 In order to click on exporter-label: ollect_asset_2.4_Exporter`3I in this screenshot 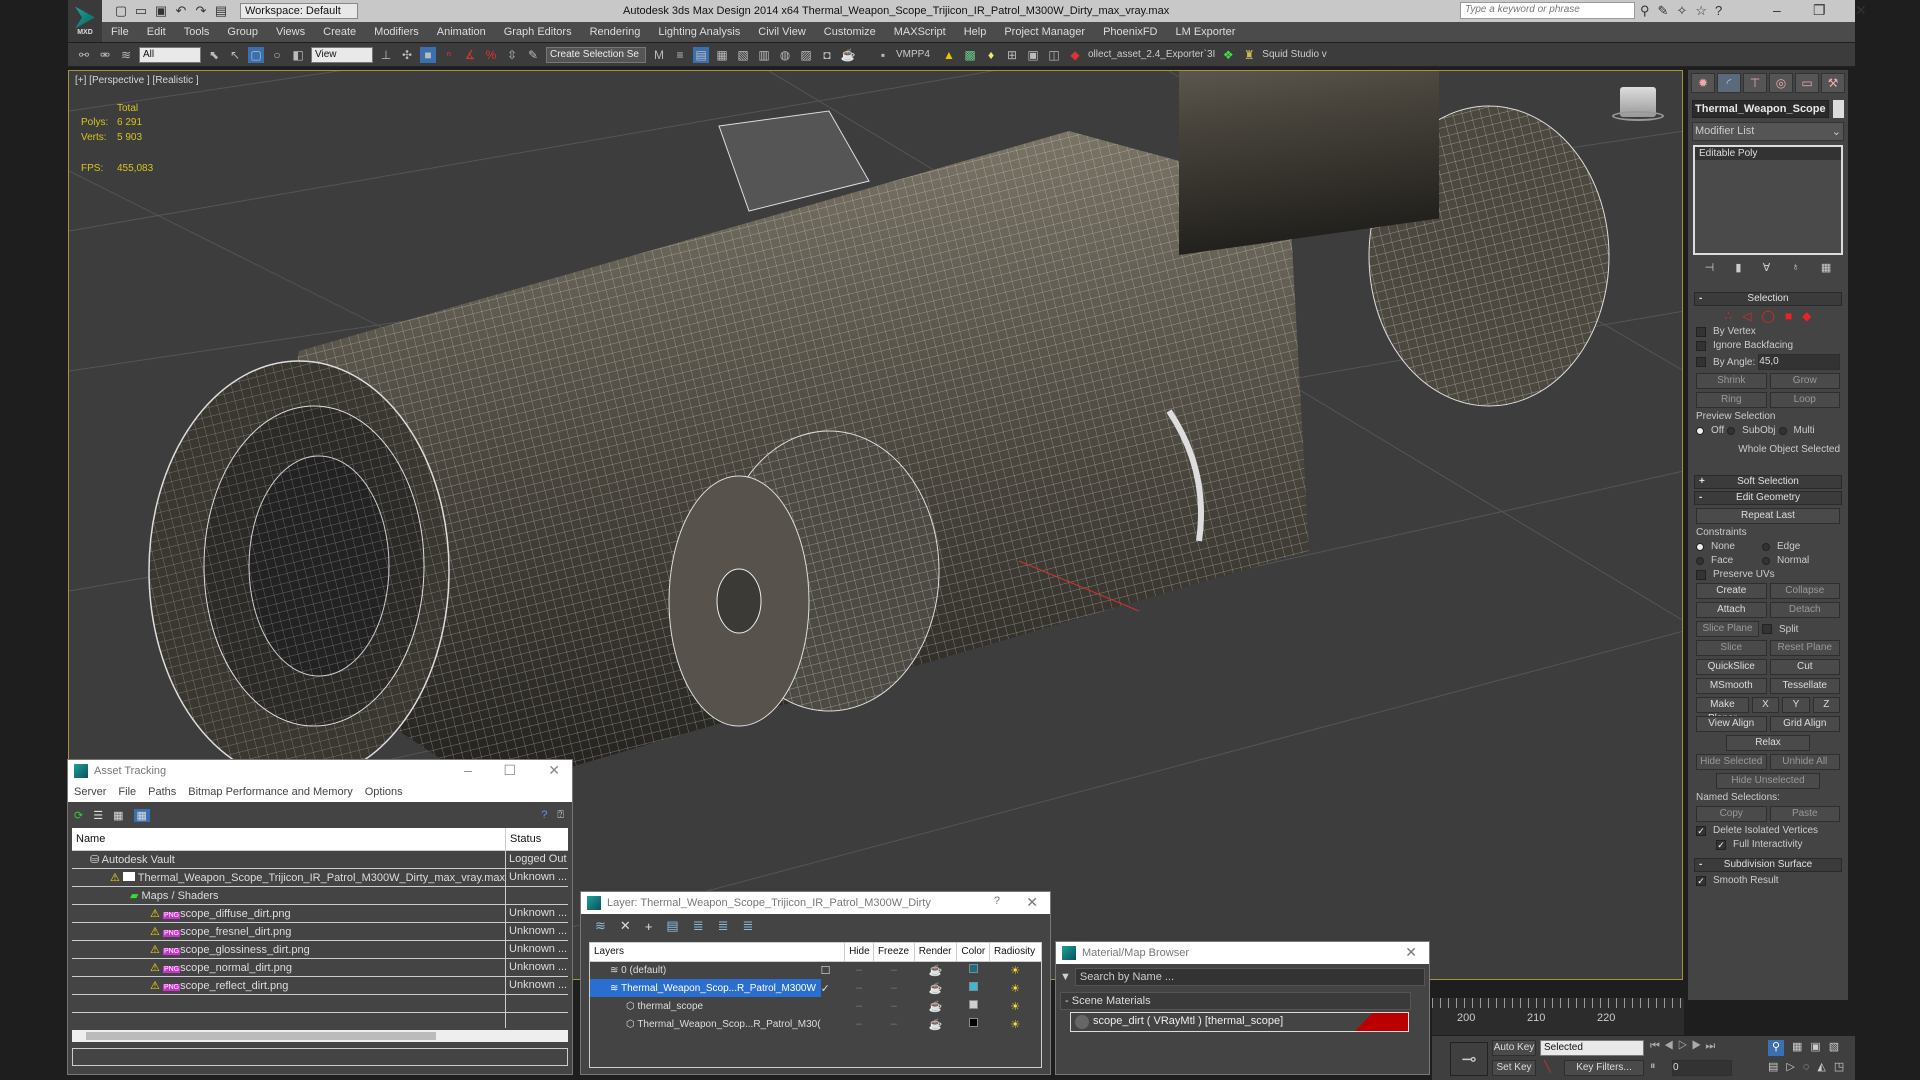, I will do `click(1151, 54)`.